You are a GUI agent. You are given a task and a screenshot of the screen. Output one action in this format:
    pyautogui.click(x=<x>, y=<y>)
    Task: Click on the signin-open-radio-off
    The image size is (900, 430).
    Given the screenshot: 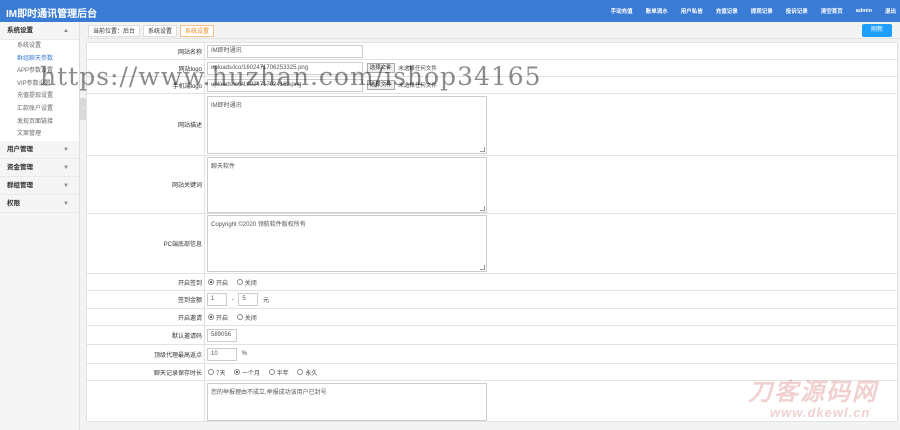 What is the action you would take?
    pyautogui.click(x=239, y=282)
    